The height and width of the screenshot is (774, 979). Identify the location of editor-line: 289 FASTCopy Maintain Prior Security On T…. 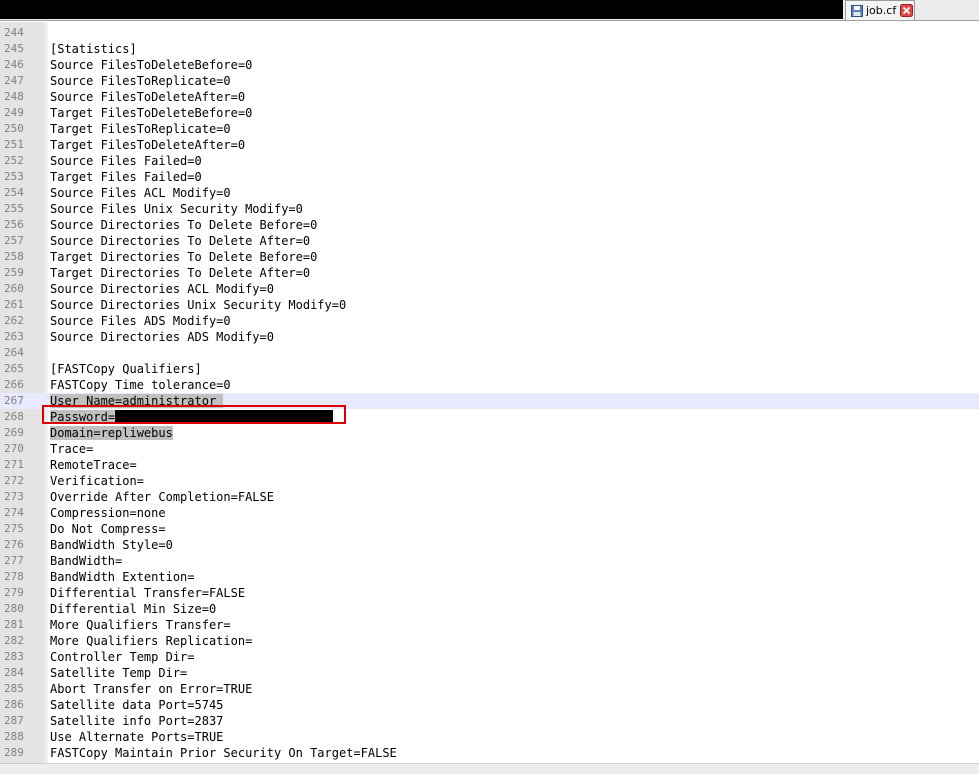
(489, 753).